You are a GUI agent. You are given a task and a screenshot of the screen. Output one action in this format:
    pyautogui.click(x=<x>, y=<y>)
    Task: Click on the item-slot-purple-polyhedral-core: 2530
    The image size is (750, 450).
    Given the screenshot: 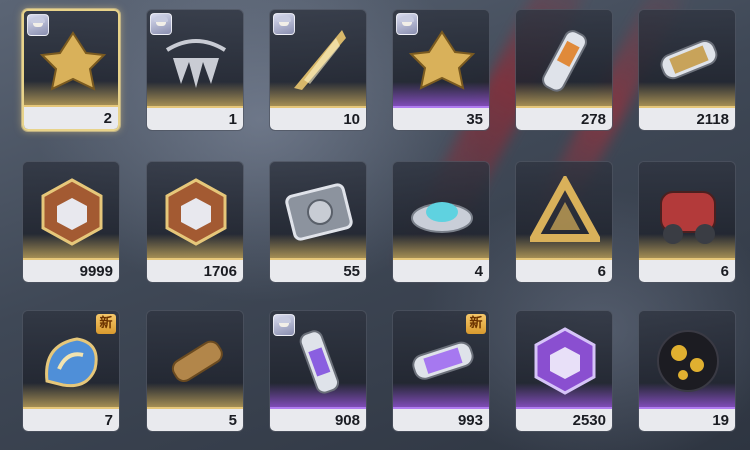 What is the action you would take?
    pyautogui.click(x=564, y=371)
    